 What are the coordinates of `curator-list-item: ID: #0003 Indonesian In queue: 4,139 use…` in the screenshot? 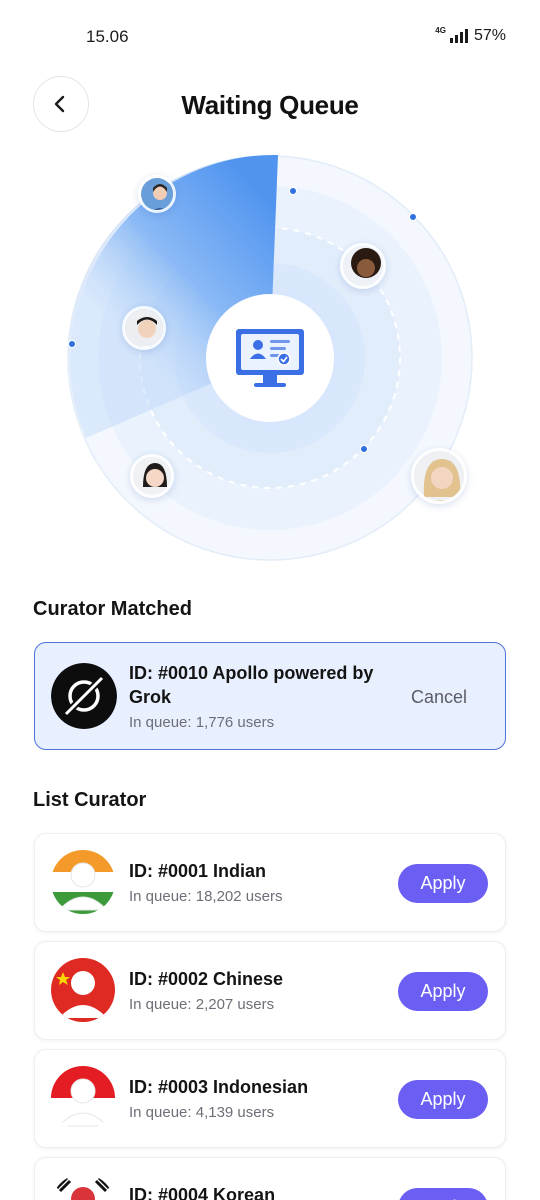 It's located at (270, 1098).